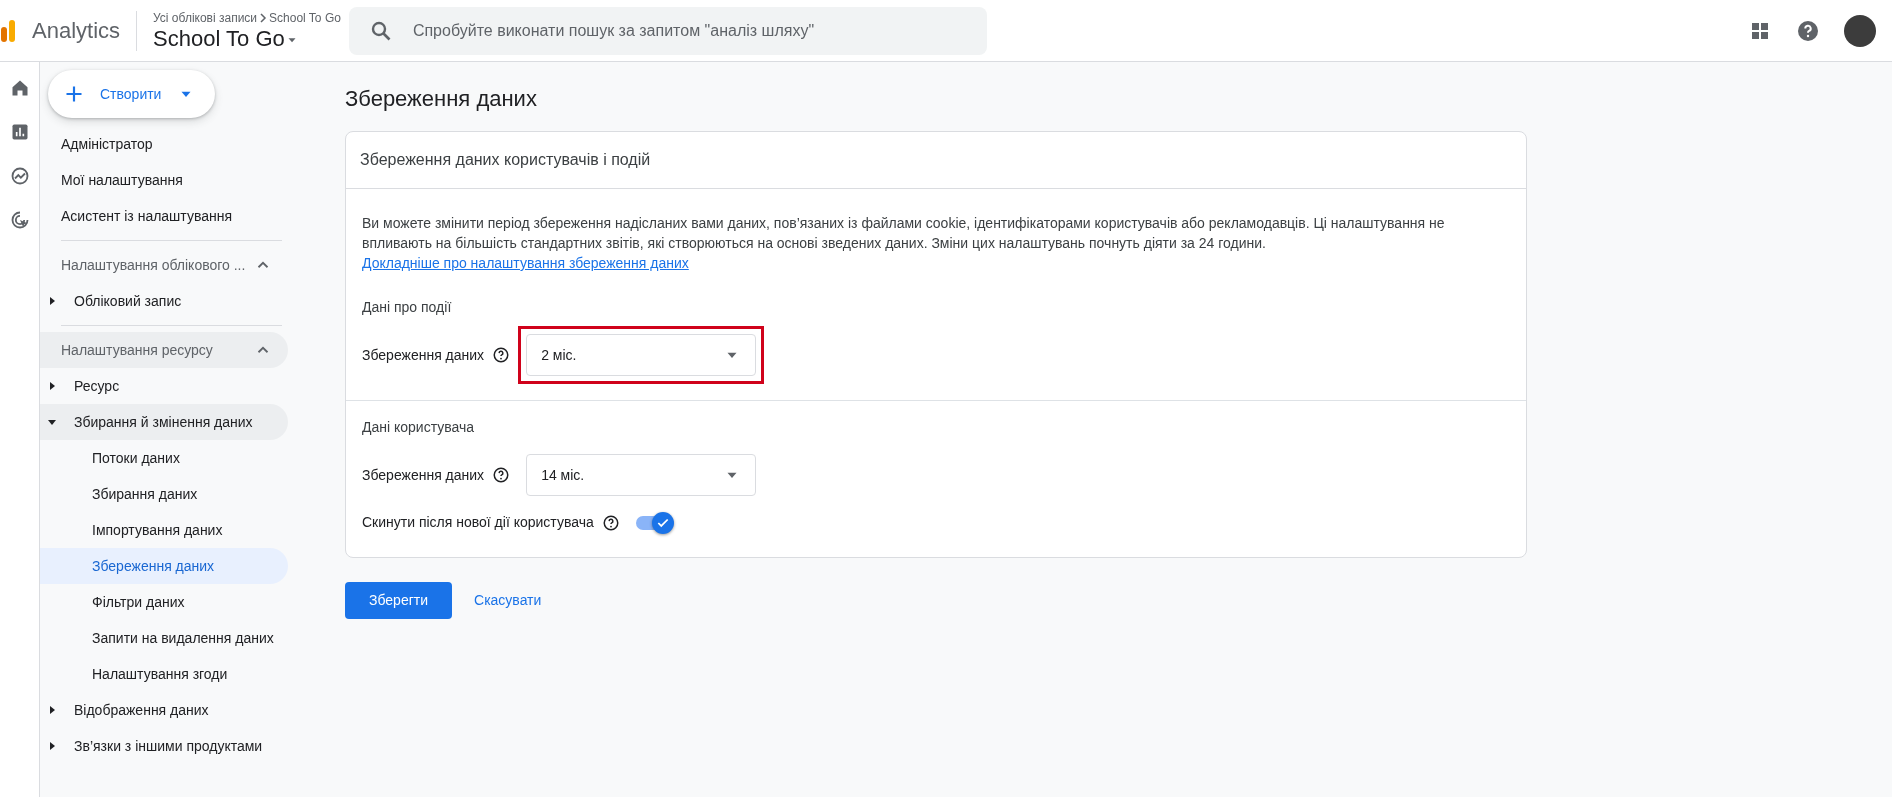 The height and width of the screenshot is (797, 1892). I want to click on create-button: Створити, so click(132, 94).